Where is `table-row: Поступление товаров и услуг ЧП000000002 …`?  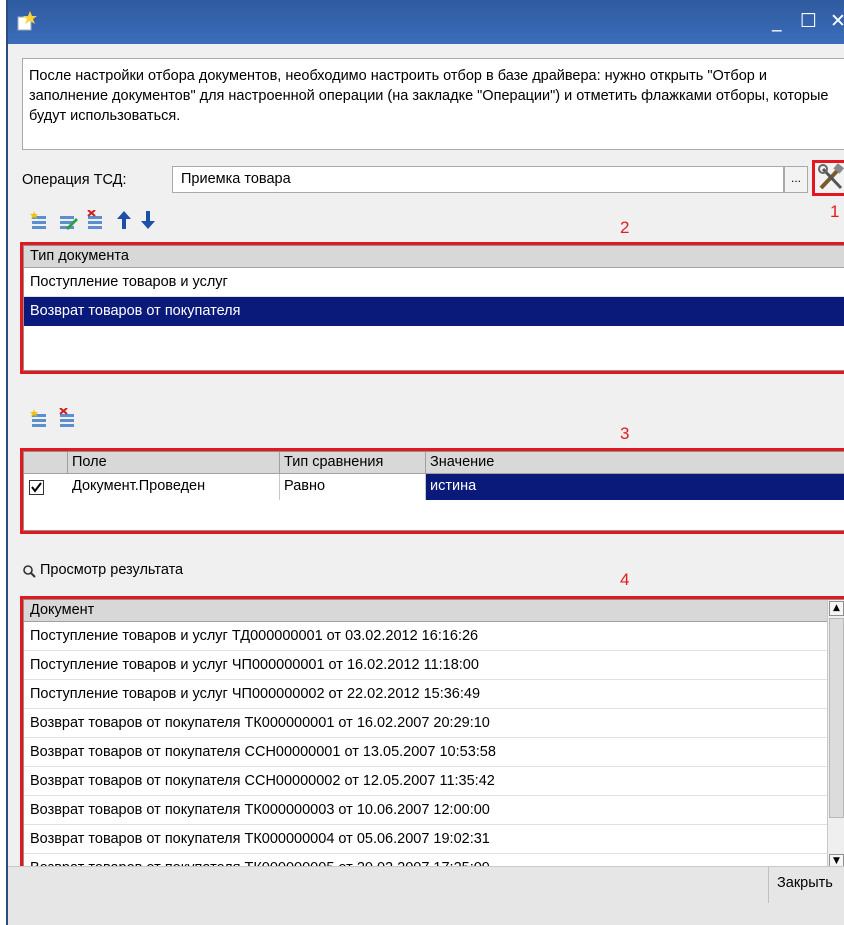
table-row: Поступление товаров и услуг ЧП000000002 … is located at coordinates (425, 694).